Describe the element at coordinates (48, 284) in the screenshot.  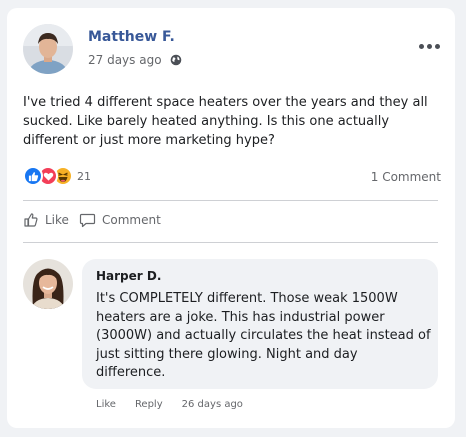
I see `commenter-avatar` at that location.